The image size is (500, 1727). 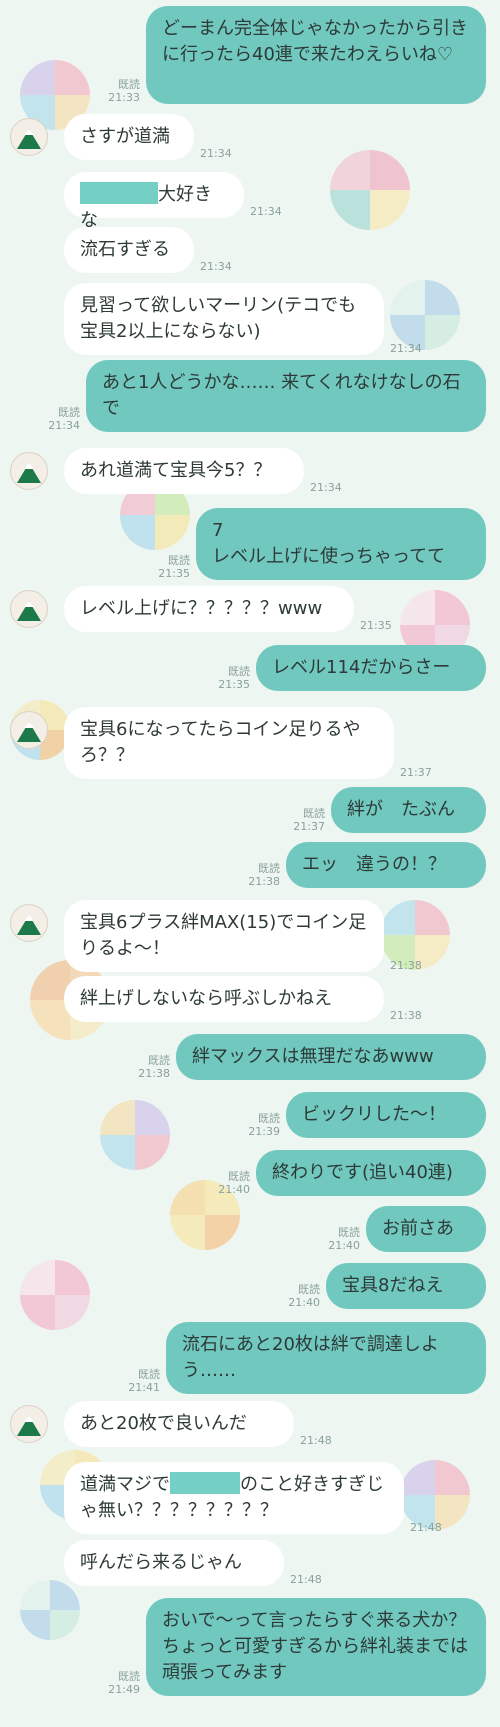 What do you see at coordinates (316, 55) in the screenshot?
I see `outgoing-message-bubble: どーまん完全体じゃなかったから引きに行ったら40連で来たわえらいね♡` at bounding box center [316, 55].